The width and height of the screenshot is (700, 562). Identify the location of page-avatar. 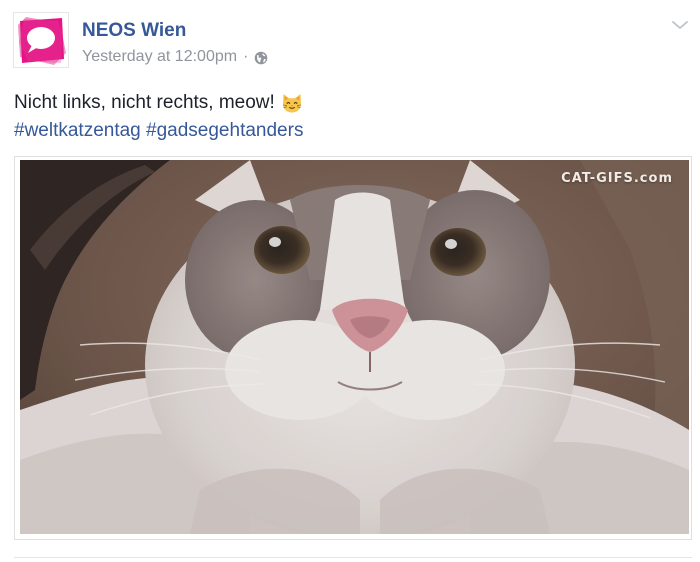
(41, 40).